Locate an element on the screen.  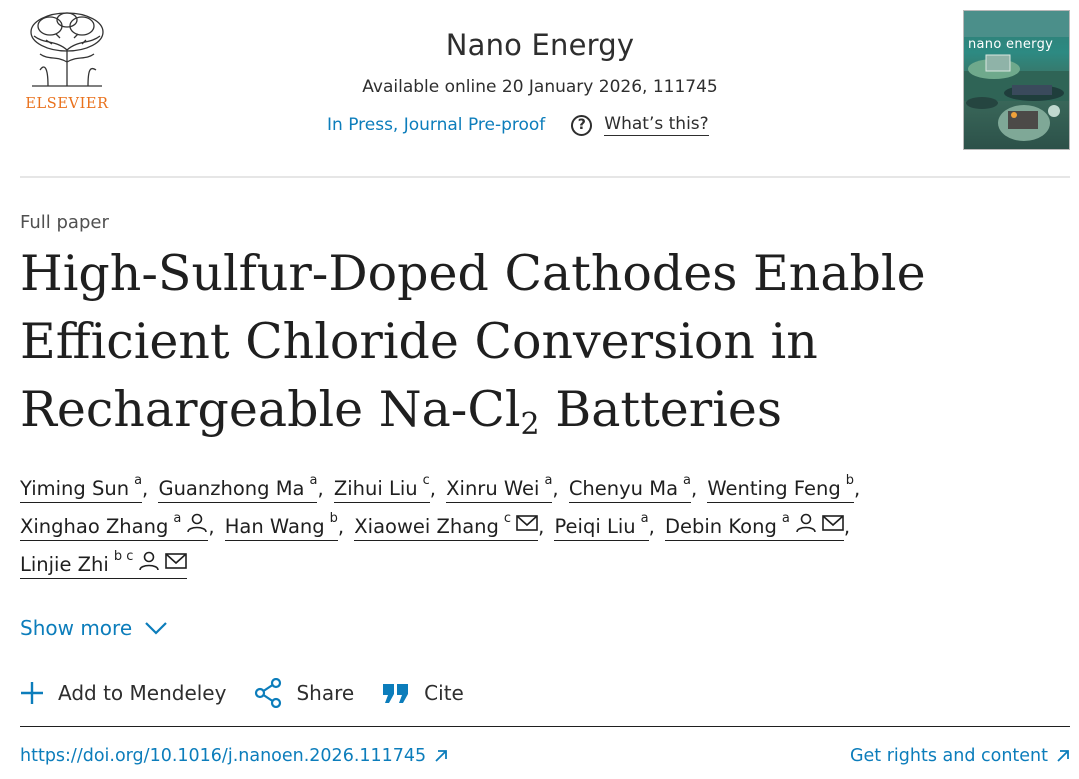
author-link: Linjie Zhi b c is located at coordinates (104, 564).